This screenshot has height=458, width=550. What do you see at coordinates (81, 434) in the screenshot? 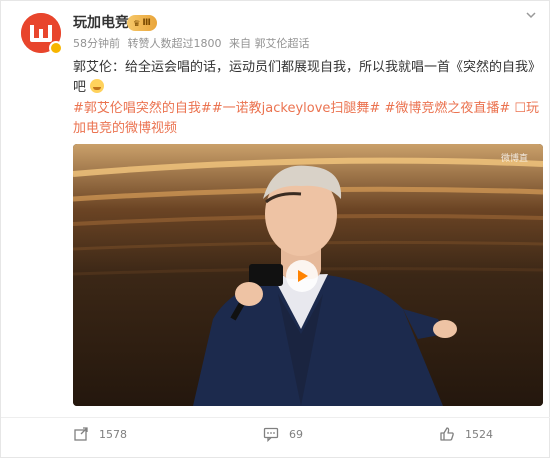
I see `repost-icon` at bounding box center [81, 434].